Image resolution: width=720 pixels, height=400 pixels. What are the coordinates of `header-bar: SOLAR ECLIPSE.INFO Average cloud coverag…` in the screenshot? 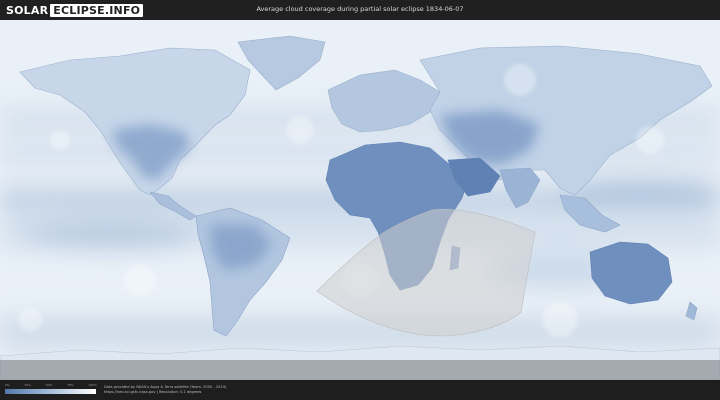 It's located at (360, 10).